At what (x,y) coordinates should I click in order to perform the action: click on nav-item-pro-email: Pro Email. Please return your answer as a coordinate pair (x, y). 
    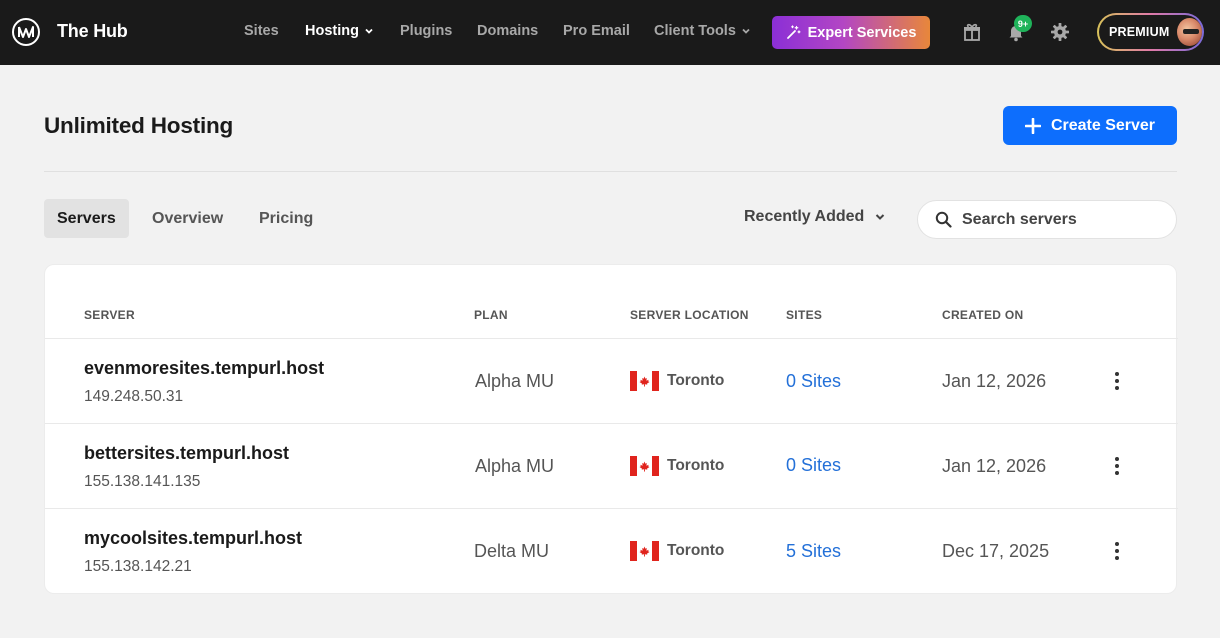
    Looking at the image, I should click on (596, 31).